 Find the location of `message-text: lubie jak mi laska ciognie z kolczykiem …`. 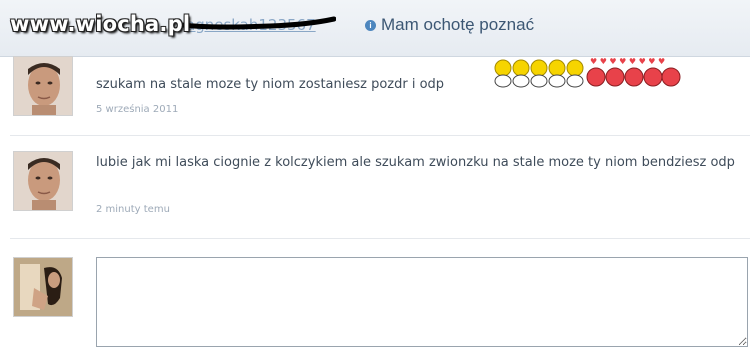

message-text: lubie jak mi laska ciognie z kolczykiem … is located at coordinates (415, 162).